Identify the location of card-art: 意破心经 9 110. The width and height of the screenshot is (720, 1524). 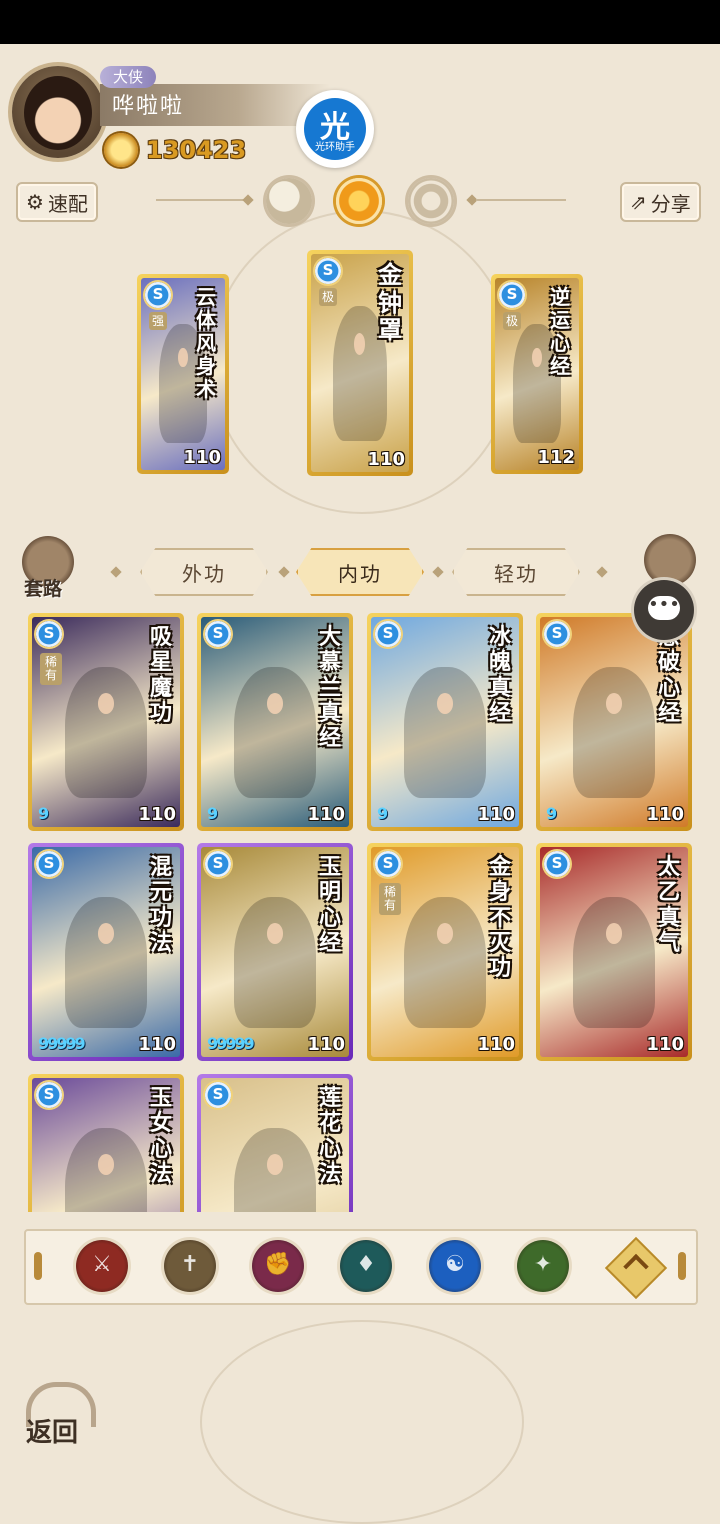
(614, 722).